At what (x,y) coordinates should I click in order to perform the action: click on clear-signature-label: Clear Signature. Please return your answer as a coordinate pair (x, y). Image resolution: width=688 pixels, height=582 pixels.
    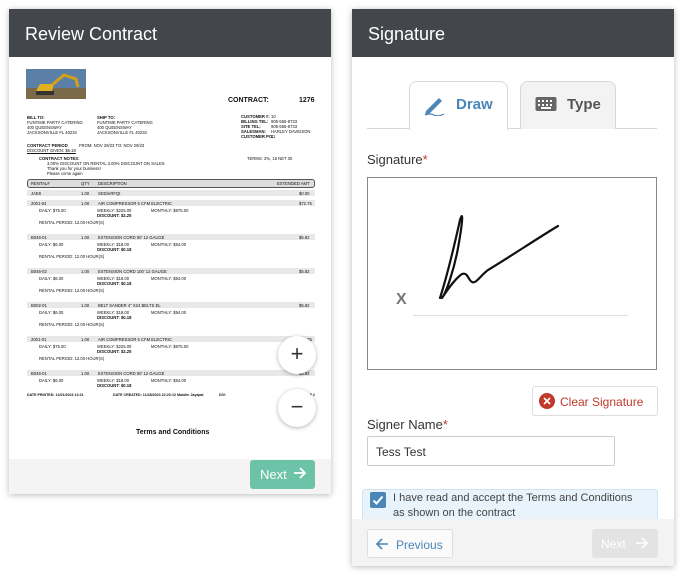
    Looking at the image, I should click on (602, 402).